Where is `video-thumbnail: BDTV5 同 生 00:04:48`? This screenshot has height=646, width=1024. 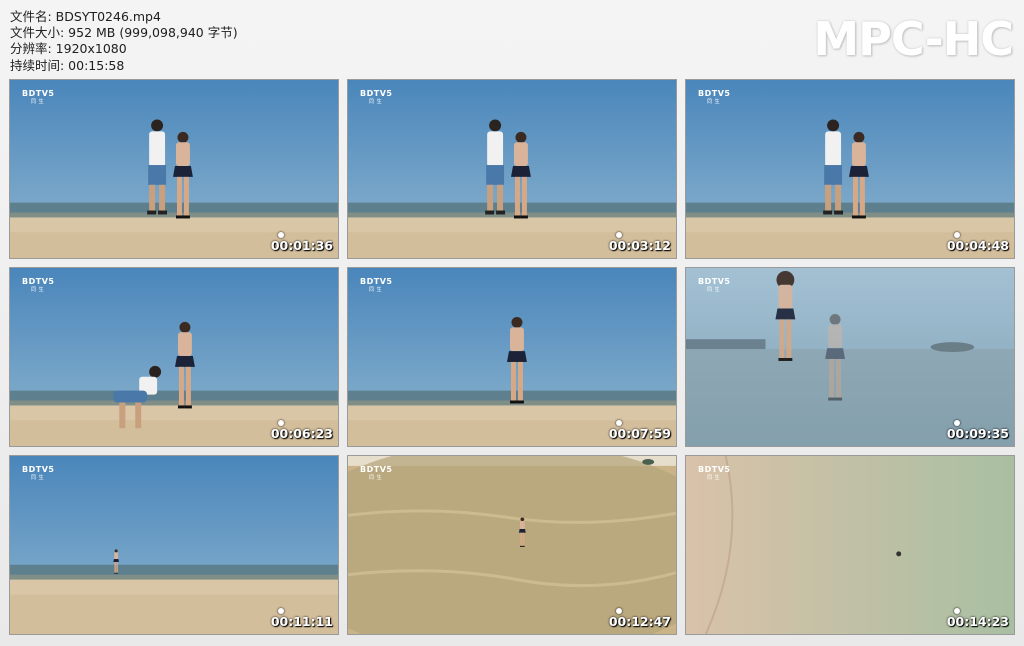 video-thumbnail: BDTV5 同 生 00:04:48 is located at coordinates (850, 169).